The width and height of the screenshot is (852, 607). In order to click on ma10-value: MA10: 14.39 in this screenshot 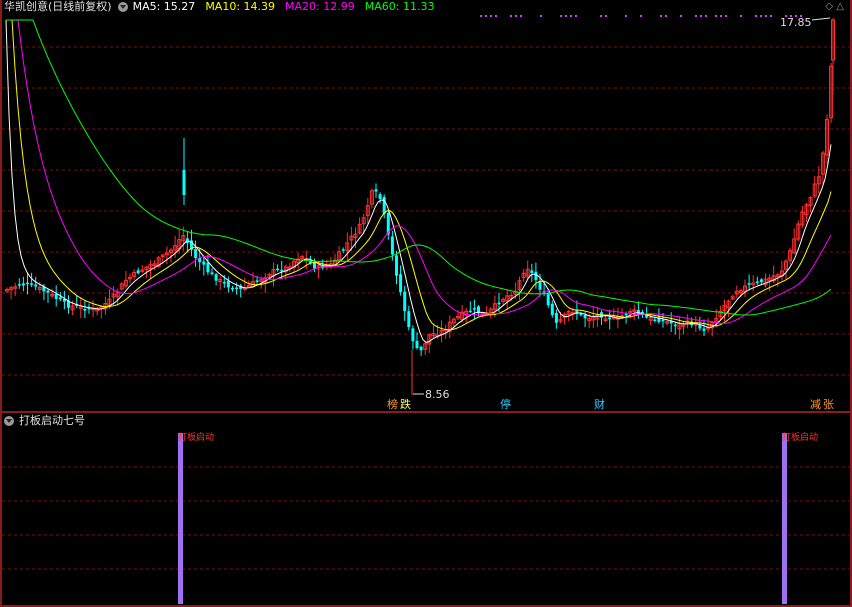, I will do `click(240, 6)`.